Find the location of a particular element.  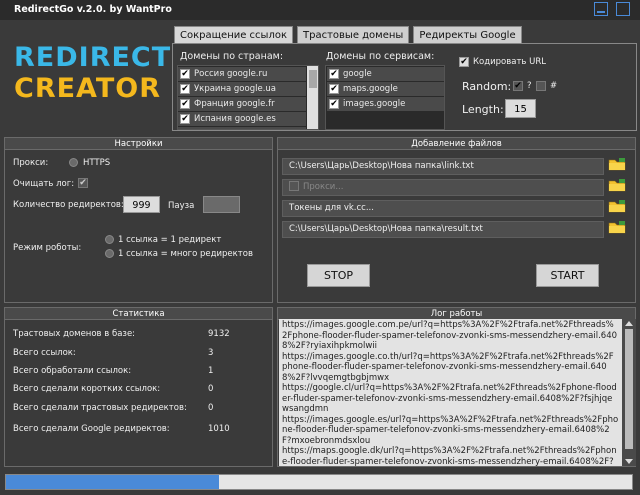

log-scrollbar is located at coordinates (629, 392).